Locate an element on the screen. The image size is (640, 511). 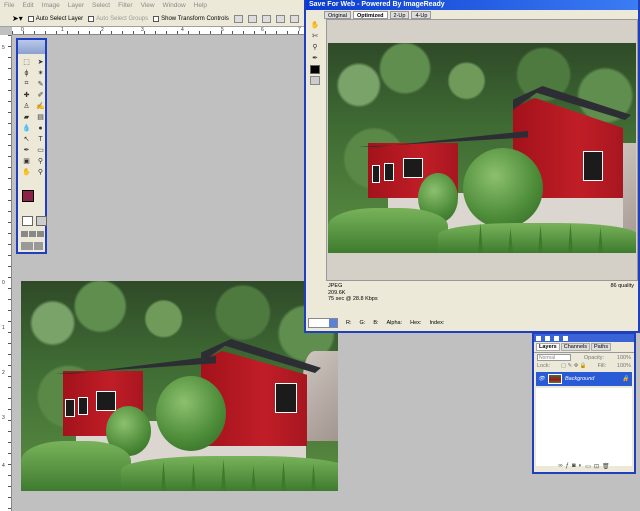
magic-wand-icon: ✶ is located at coordinates (40, 73).